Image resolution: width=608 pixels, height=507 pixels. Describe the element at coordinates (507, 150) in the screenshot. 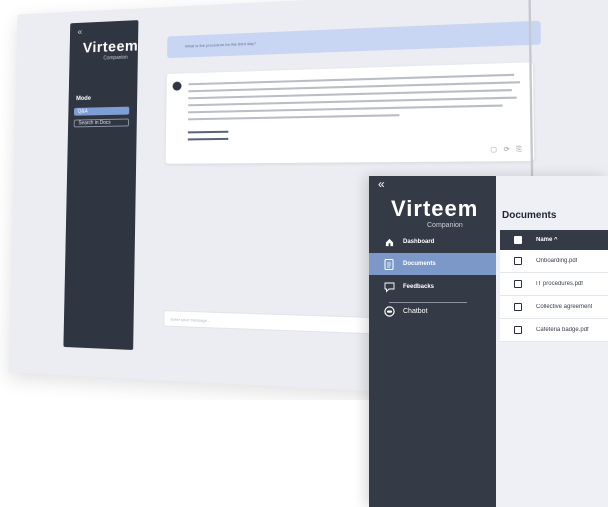

I see `answer-actions: ▢ ⟳ ⎘` at that location.